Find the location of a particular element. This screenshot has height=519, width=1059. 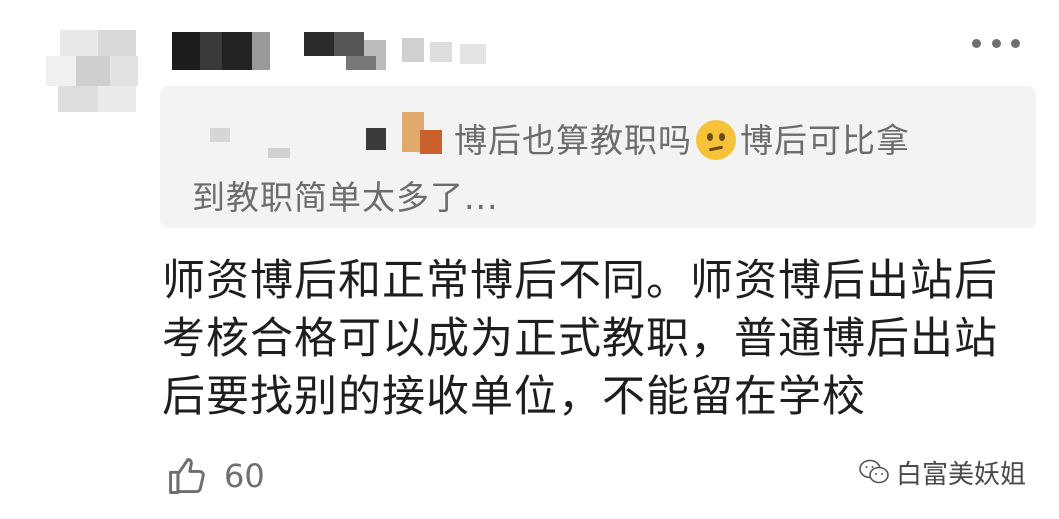

wechat-icon is located at coordinates (874, 471).